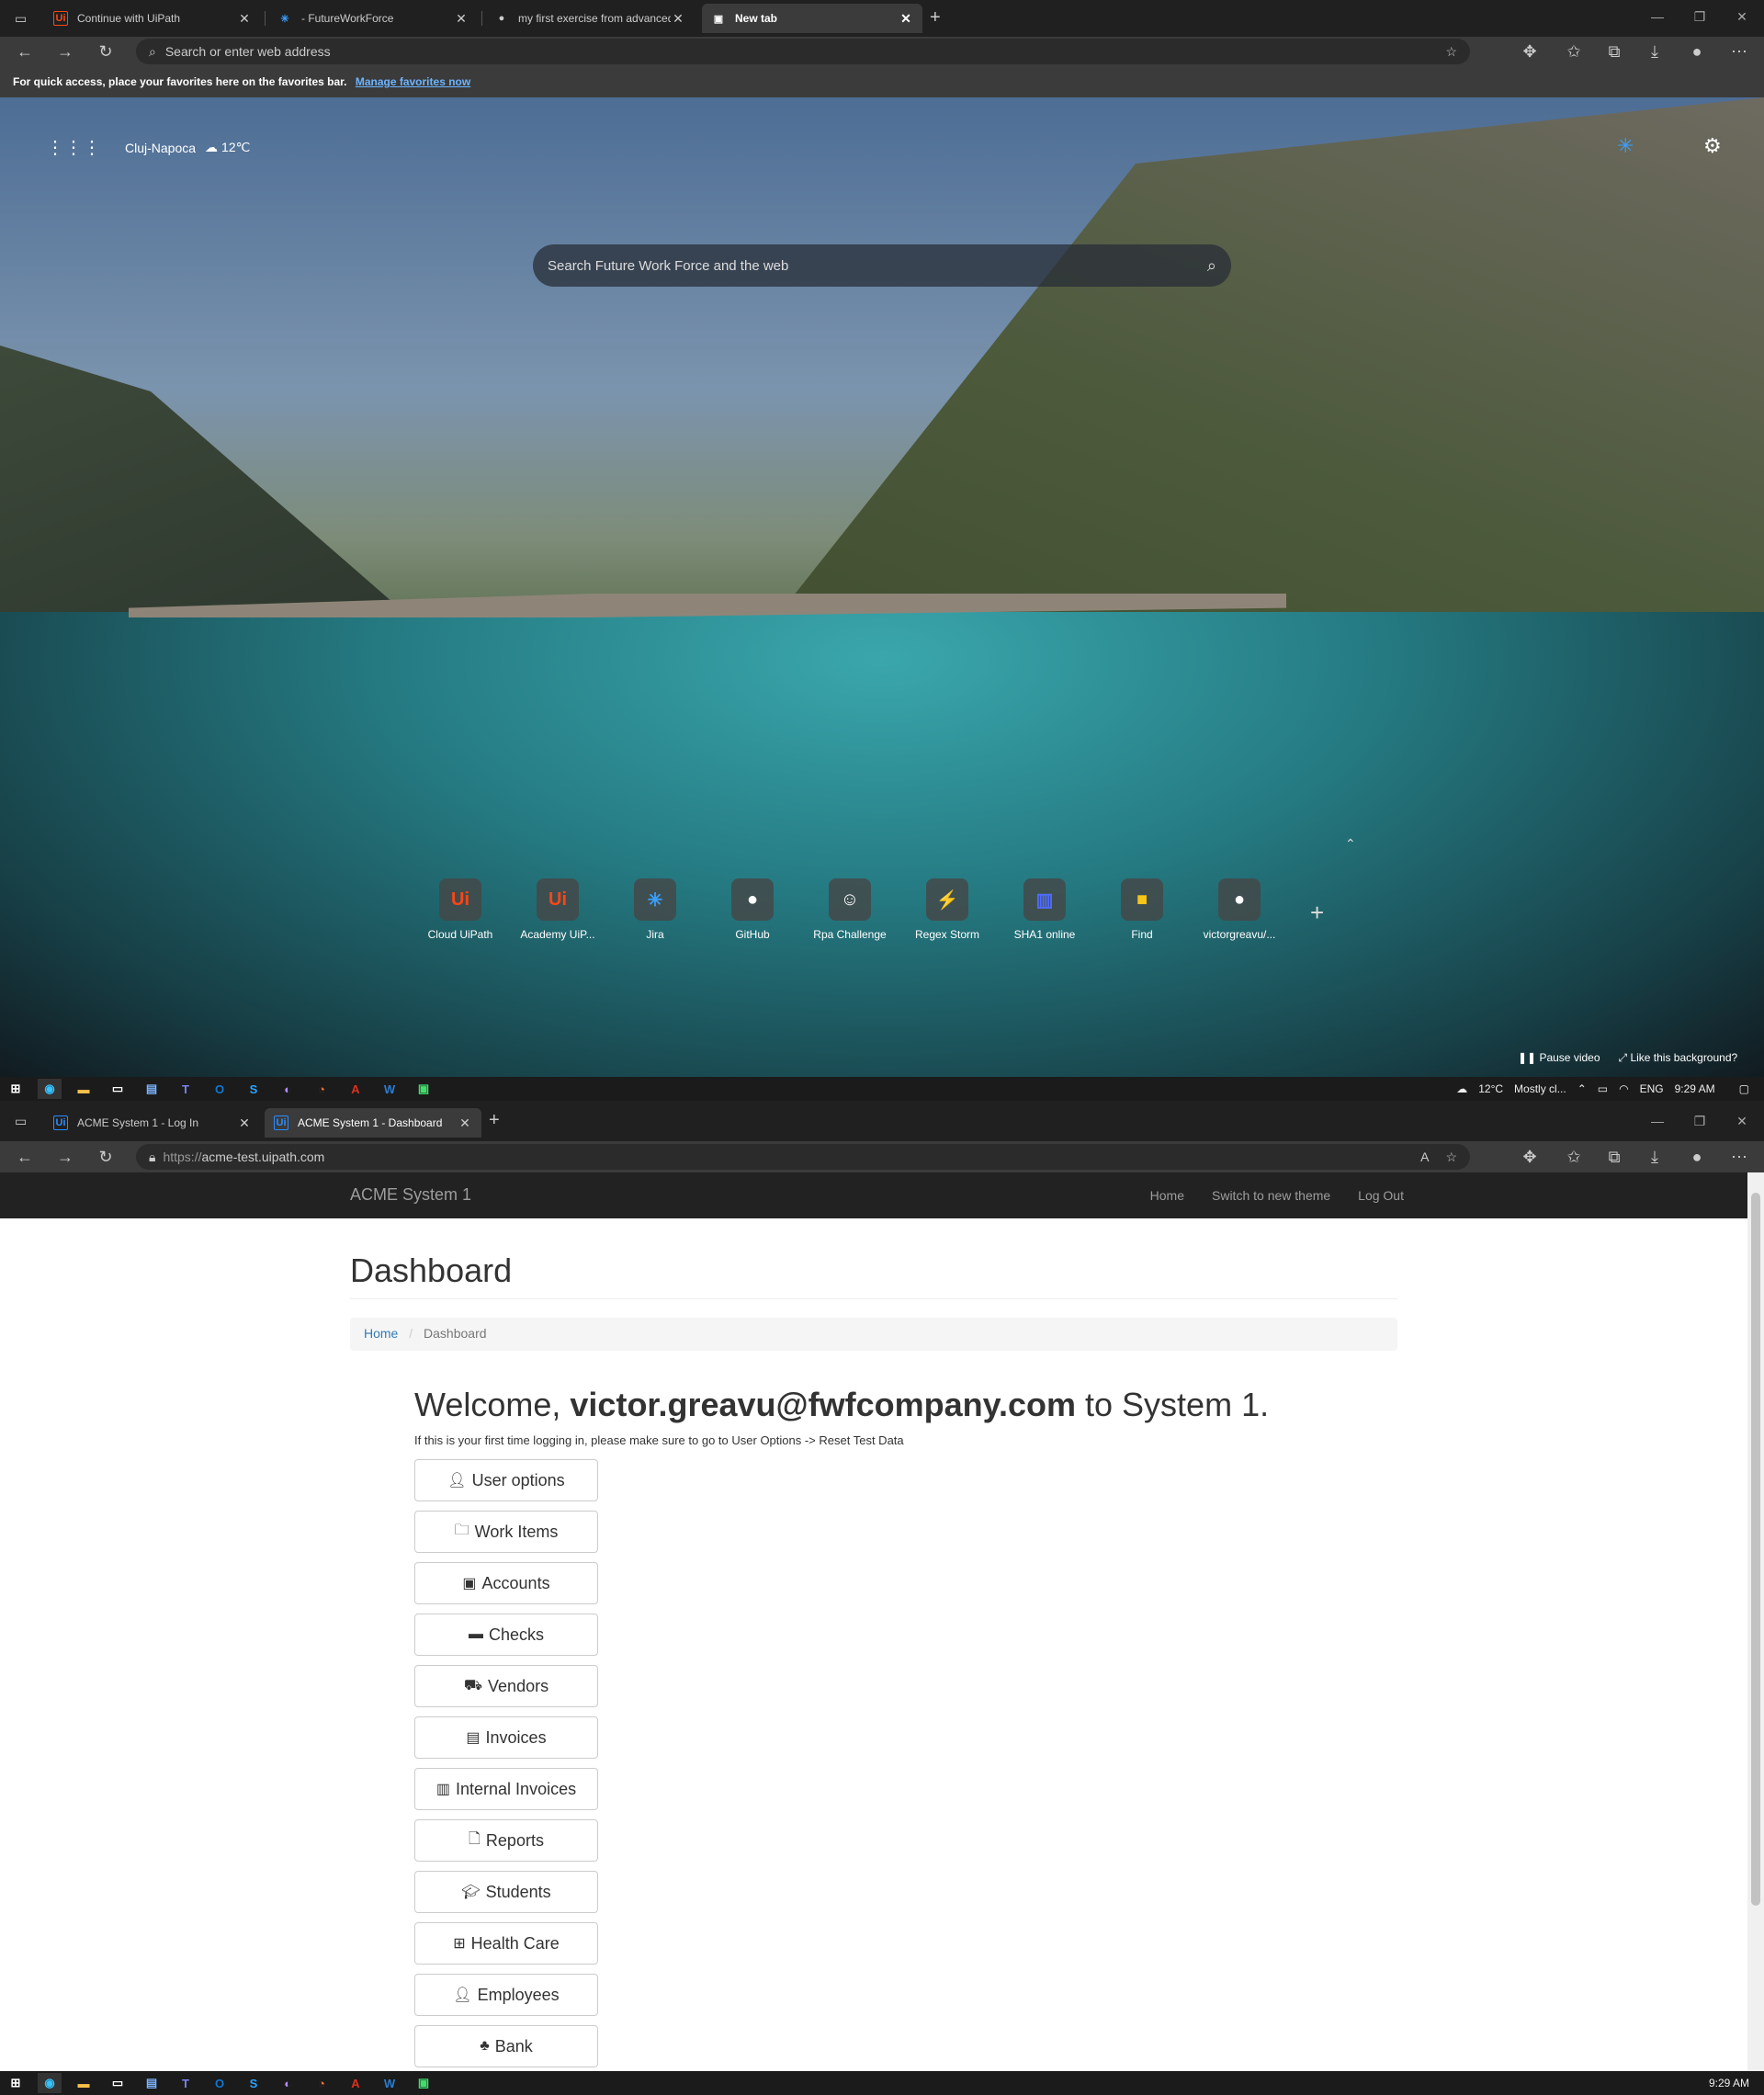 The image size is (1764, 2095). Describe the element at coordinates (381, 1333) in the screenshot. I see `breadcrumb-home-link: Home` at that location.